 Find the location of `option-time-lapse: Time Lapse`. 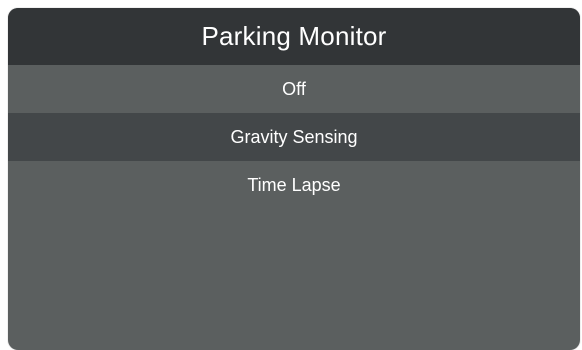

option-time-lapse: Time Lapse is located at coordinates (294, 185).